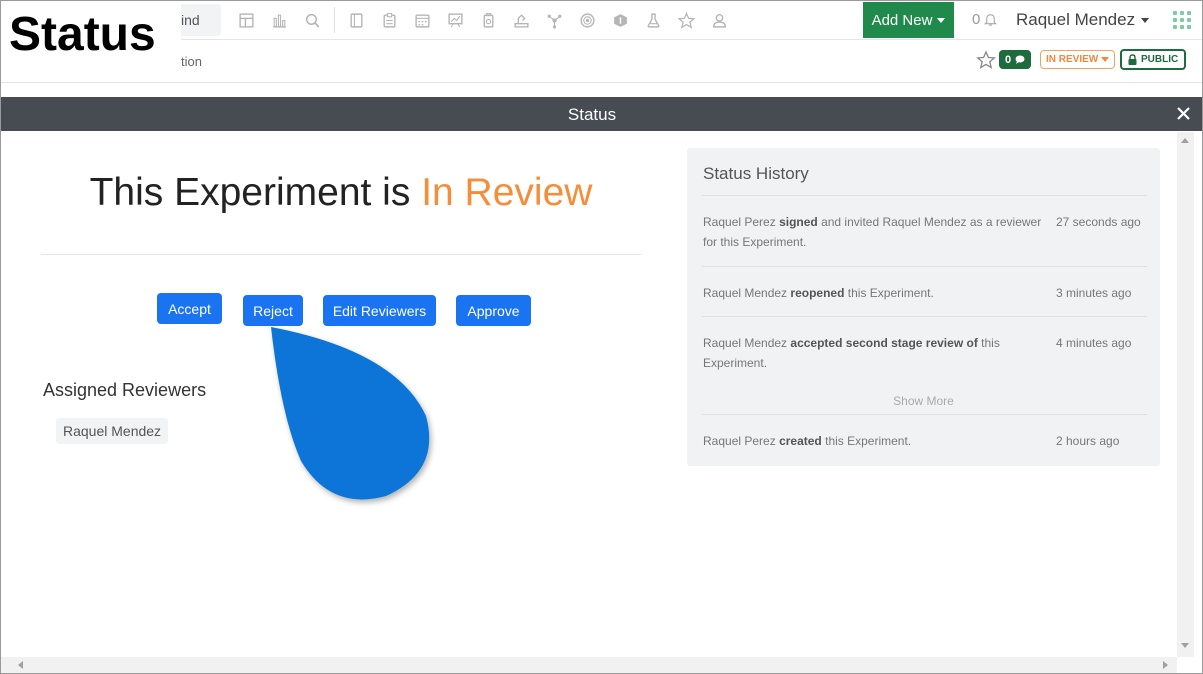 Image resolution: width=1203 pixels, height=674 pixels. I want to click on scroll-right-icon, so click(1165, 665).